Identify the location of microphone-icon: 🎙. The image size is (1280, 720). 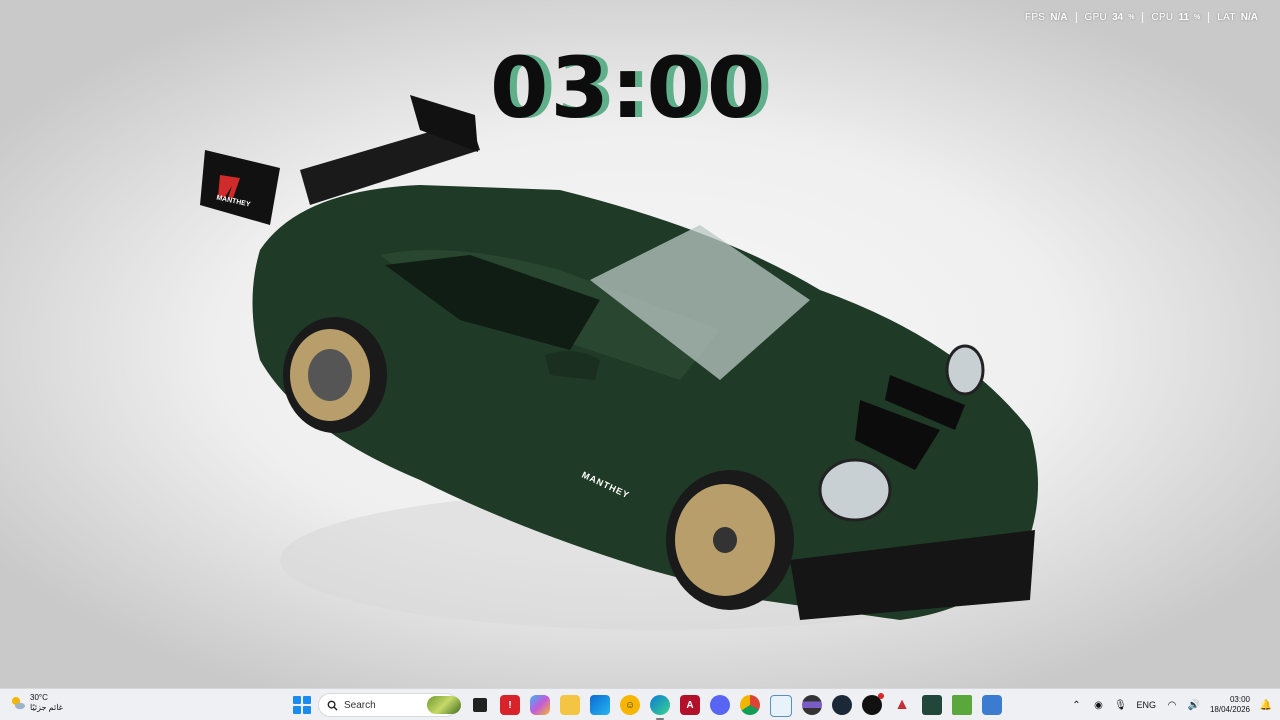
(1120, 705).